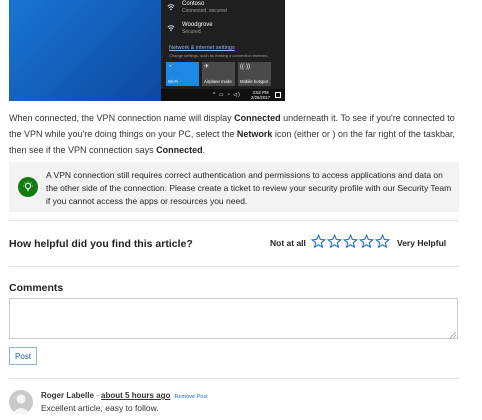 The image size is (482, 420). I want to click on tile-label: Mobile hotspot, so click(254, 81).